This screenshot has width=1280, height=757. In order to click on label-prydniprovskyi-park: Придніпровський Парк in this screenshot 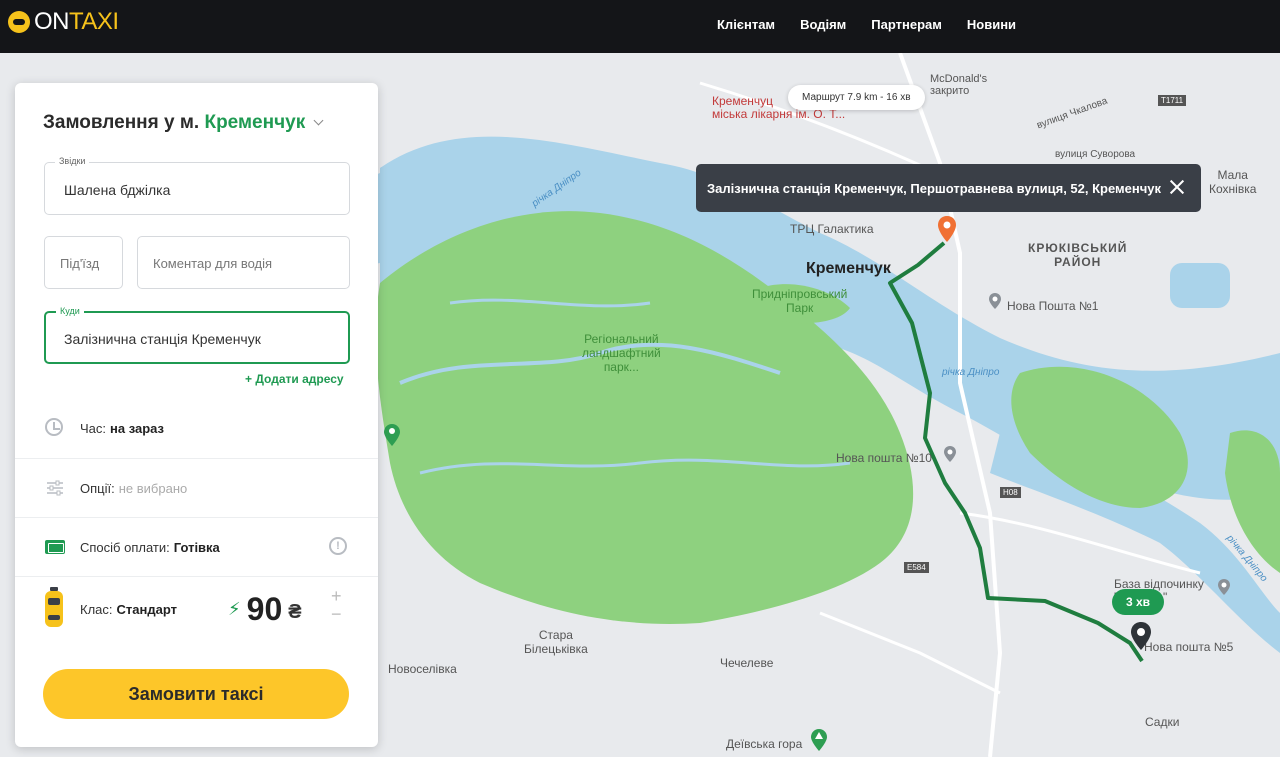, I will do `click(800, 301)`.